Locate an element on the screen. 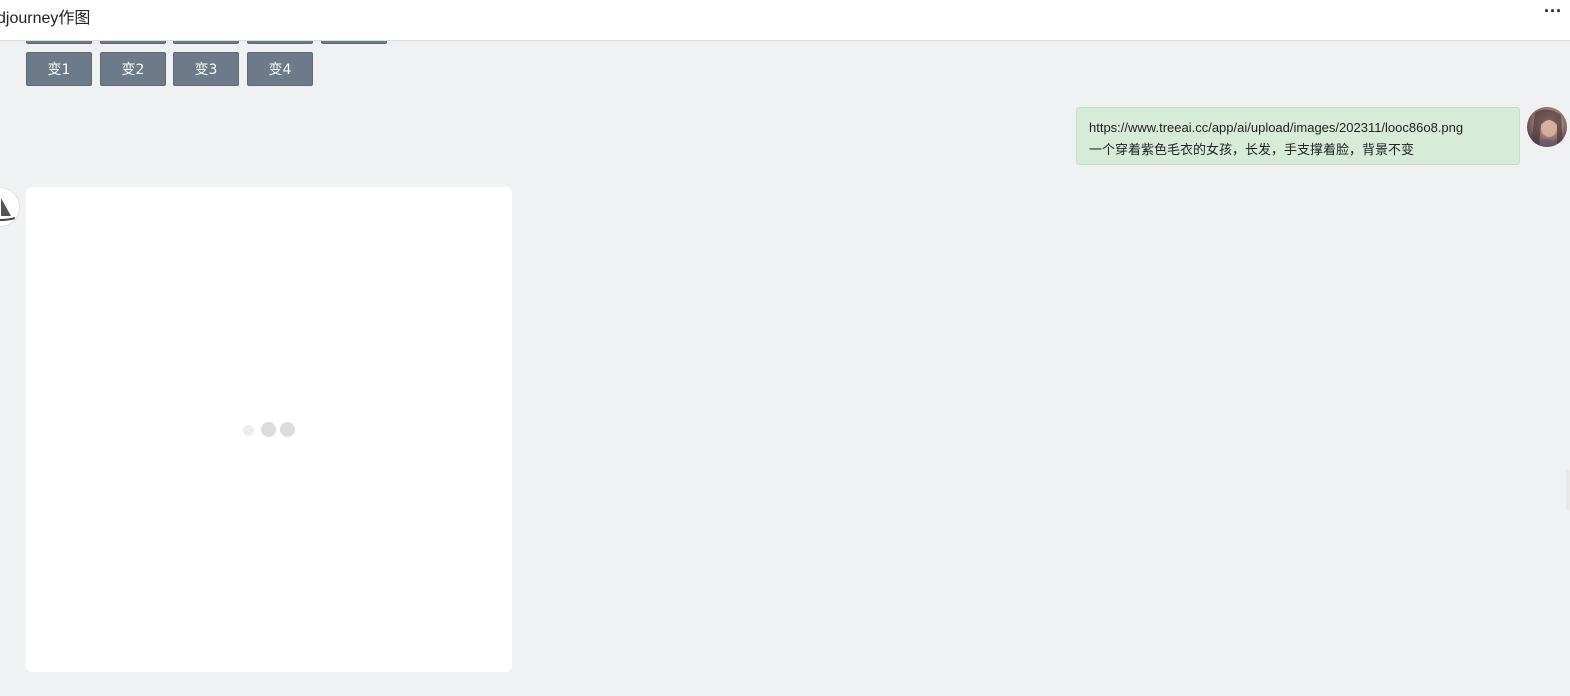 The image size is (1570, 696). bot-avatar is located at coordinates (10, 207).